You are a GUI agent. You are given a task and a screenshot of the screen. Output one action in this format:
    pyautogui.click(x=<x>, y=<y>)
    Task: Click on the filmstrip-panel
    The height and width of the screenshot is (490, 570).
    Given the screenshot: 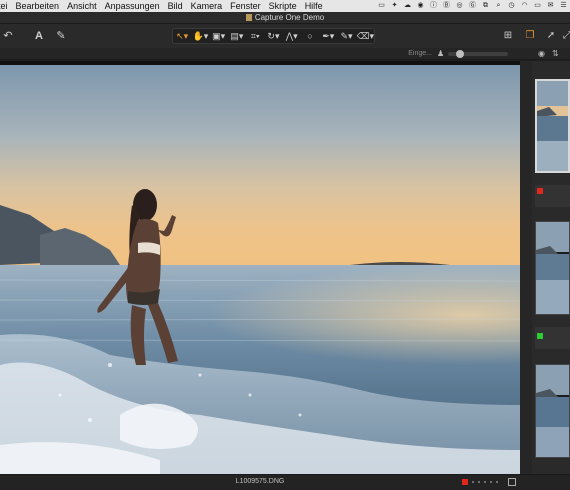 What is the action you would take?
    pyautogui.click(x=551, y=267)
    